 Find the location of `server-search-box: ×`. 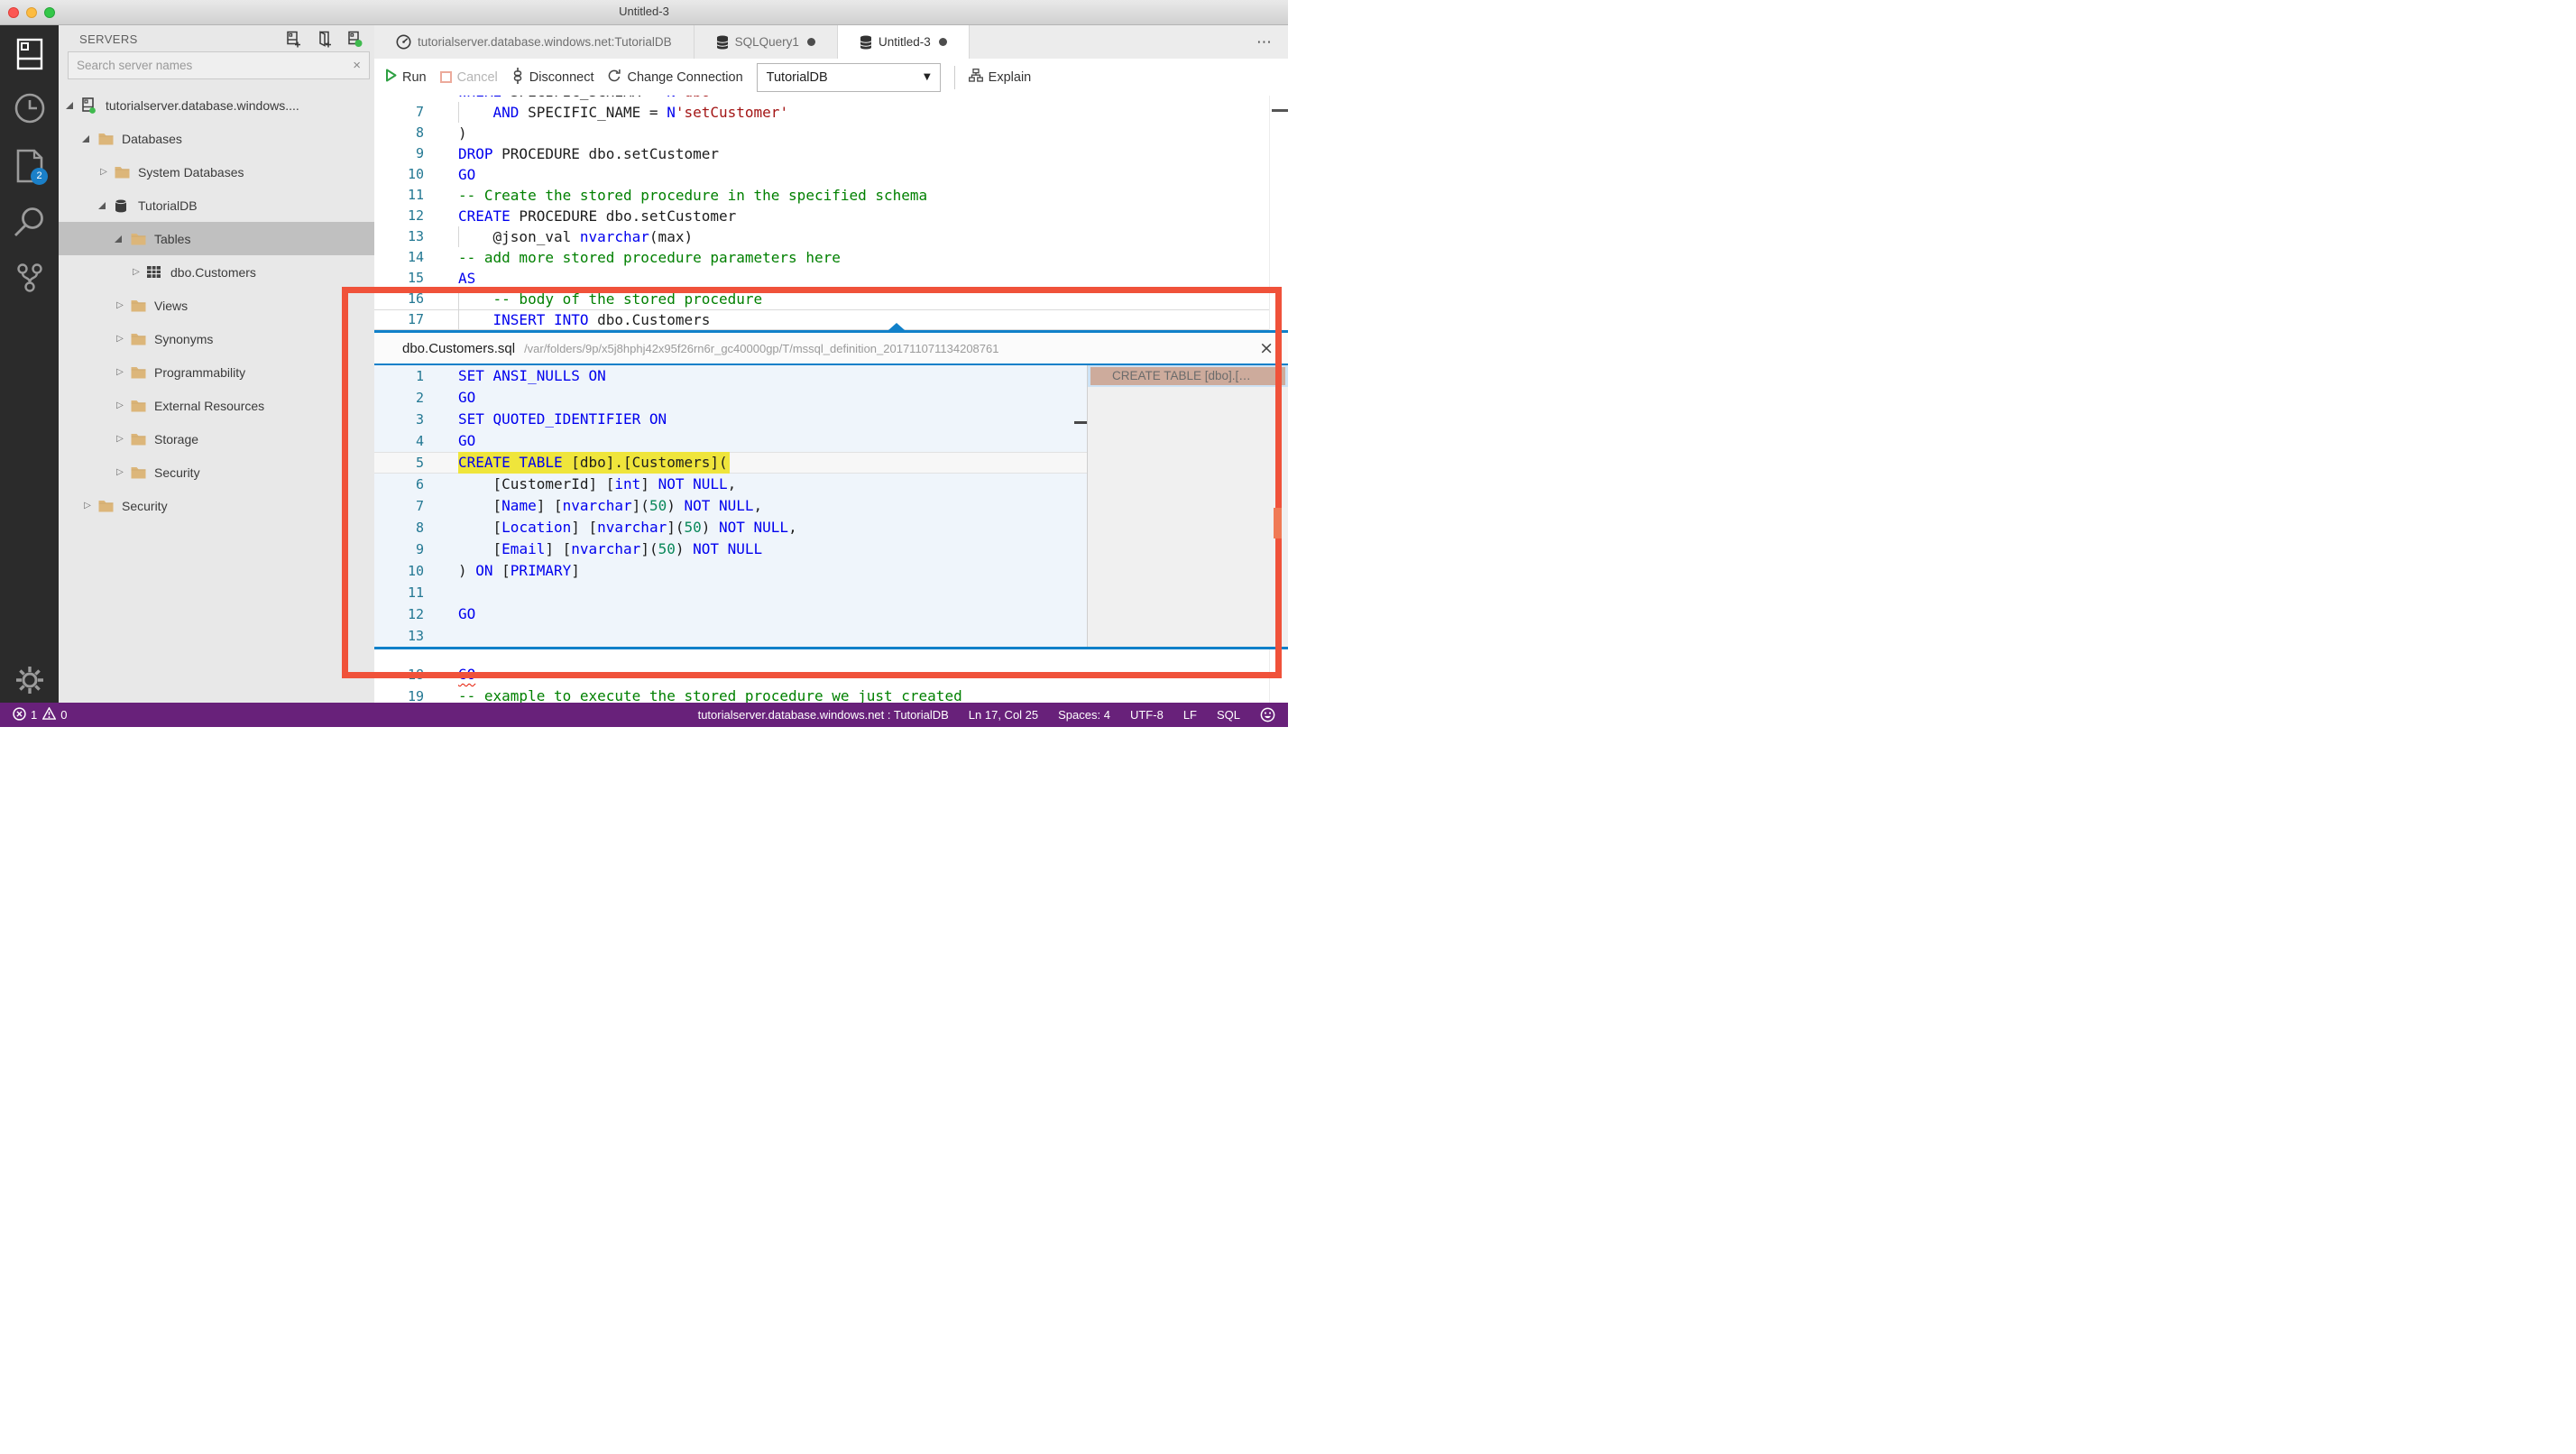

server-search-box: × is located at coordinates (219, 65).